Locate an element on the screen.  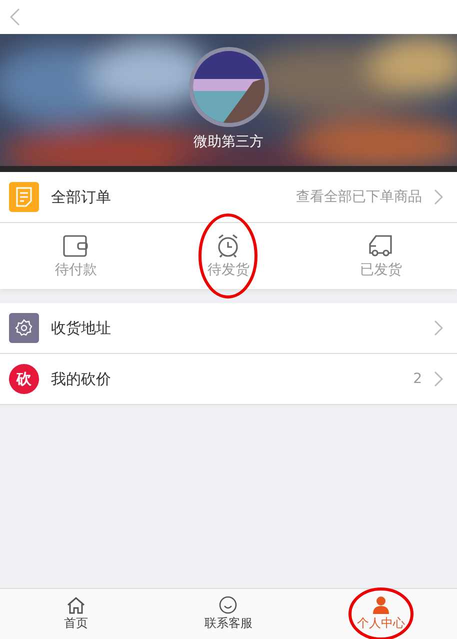
wallet-icon is located at coordinates (76, 246).